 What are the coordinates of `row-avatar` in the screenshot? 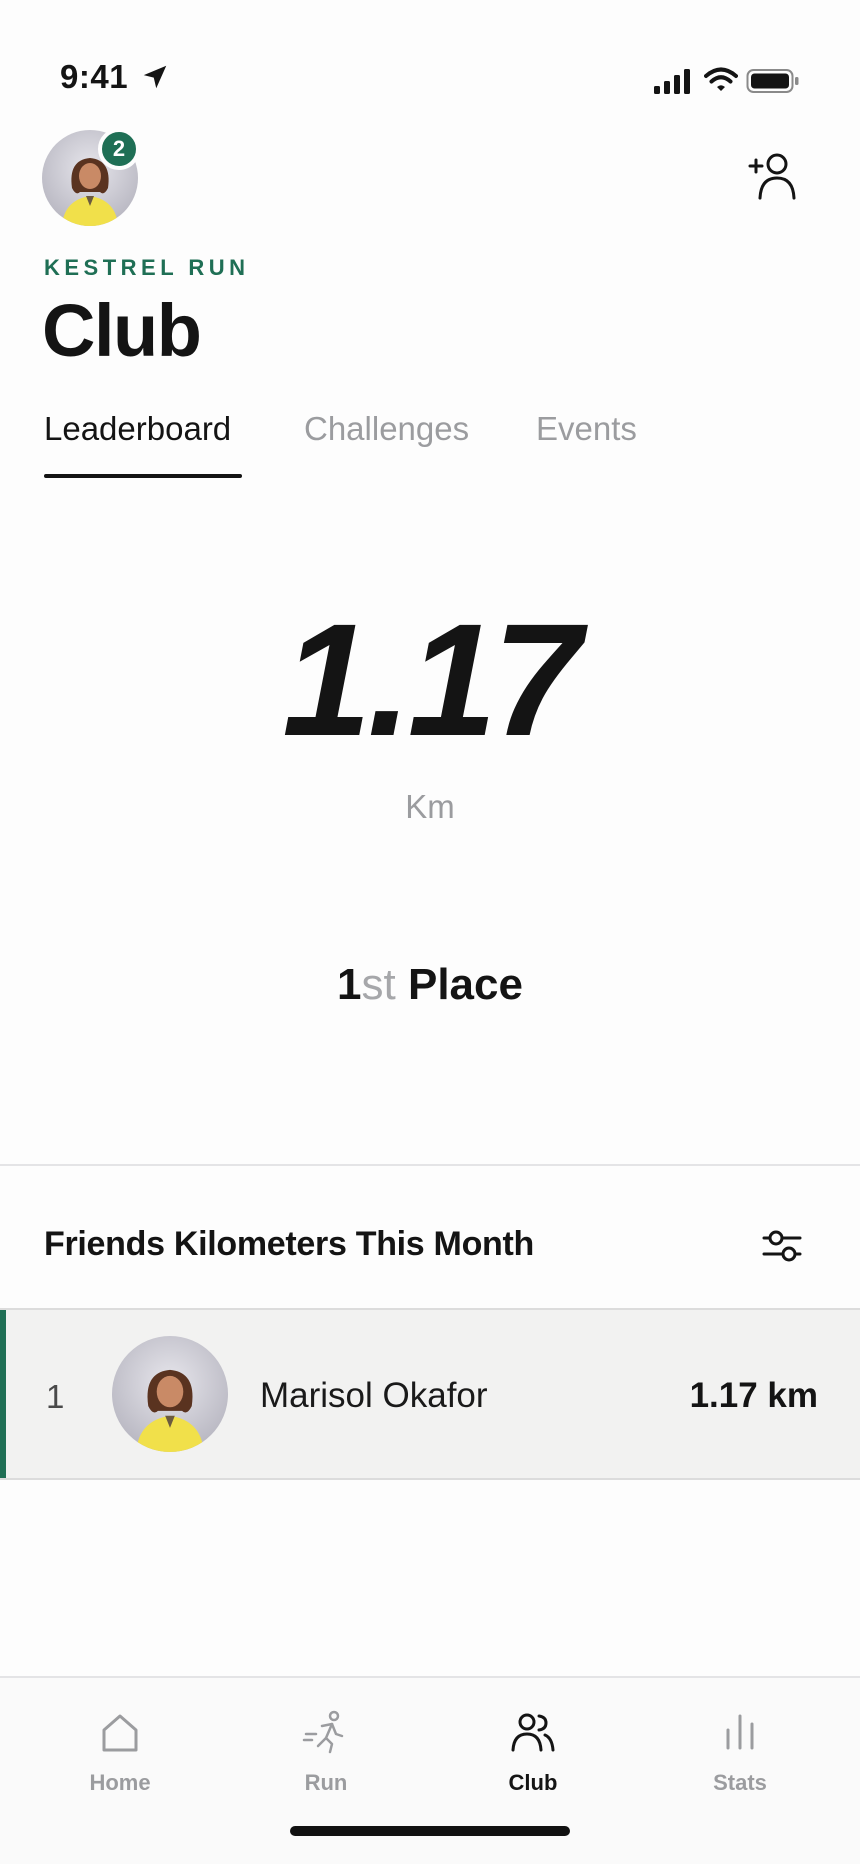 It's located at (170, 1394).